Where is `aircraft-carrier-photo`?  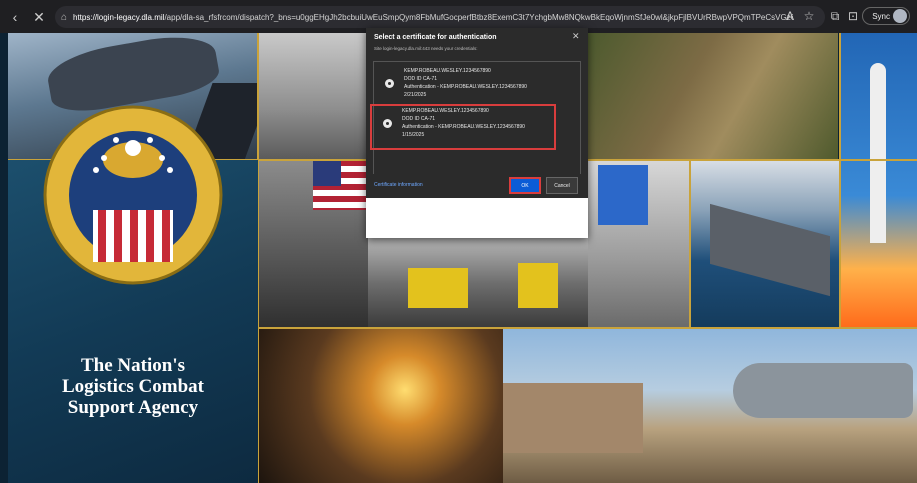
aircraft-carrier-photo is located at coordinates (765, 244).